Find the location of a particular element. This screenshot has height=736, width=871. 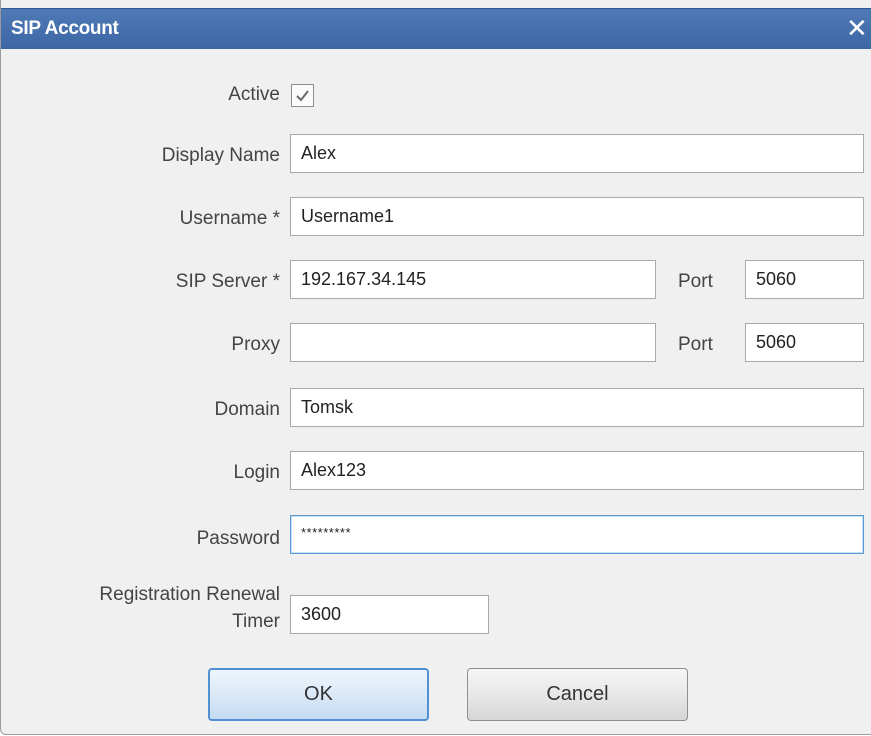

close-icon: ✕ is located at coordinates (858, 28).